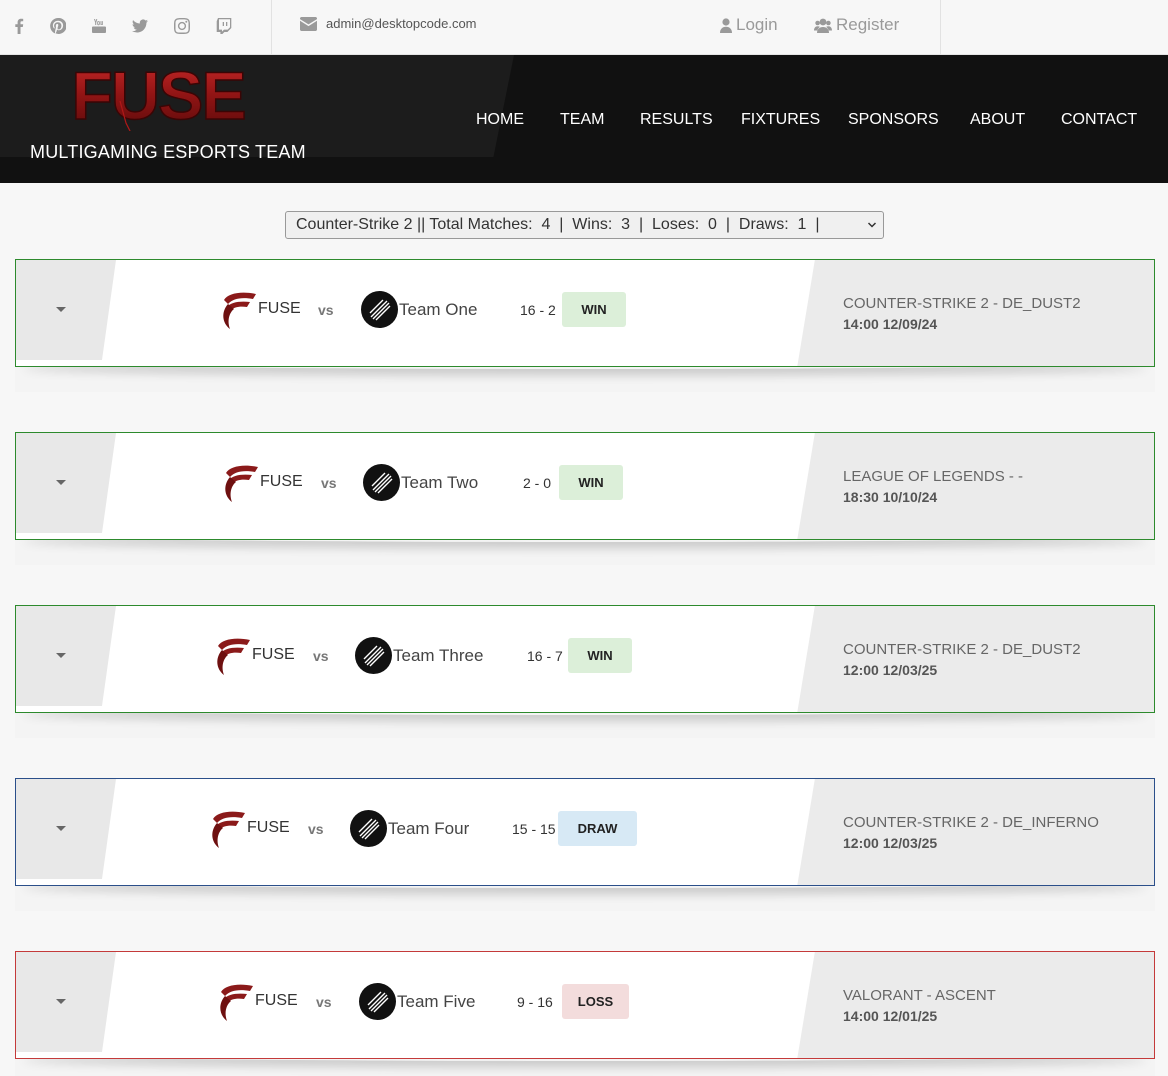  What do you see at coordinates (436, 1001) in the screenshot?
I see `away-team-name: Team Five` at bounding box center [436, 1001].